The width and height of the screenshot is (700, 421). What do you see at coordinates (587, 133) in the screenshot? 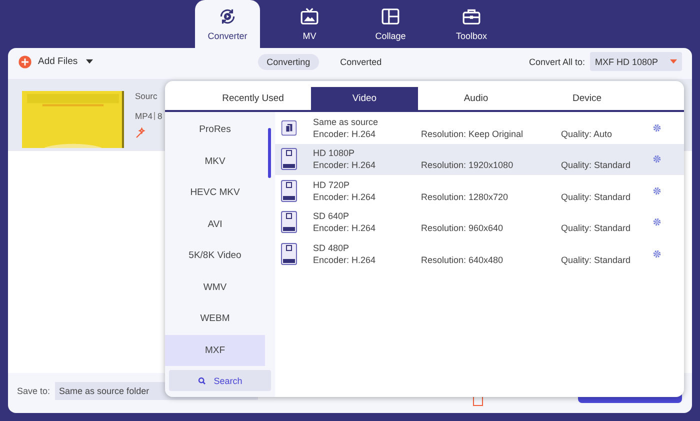
I see `quality-text: Quality: Auto` at bounding box center [587, 133].